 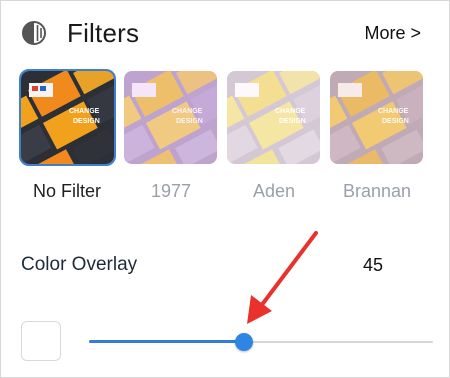 I want to click on filter-label-no-filter: No Filter, so click(x=67, y=191).